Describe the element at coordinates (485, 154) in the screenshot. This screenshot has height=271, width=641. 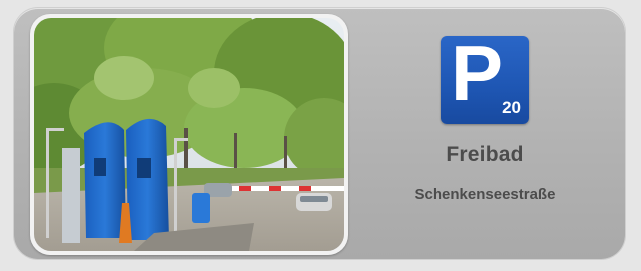
I see `parking-name: Freibad` at that location.